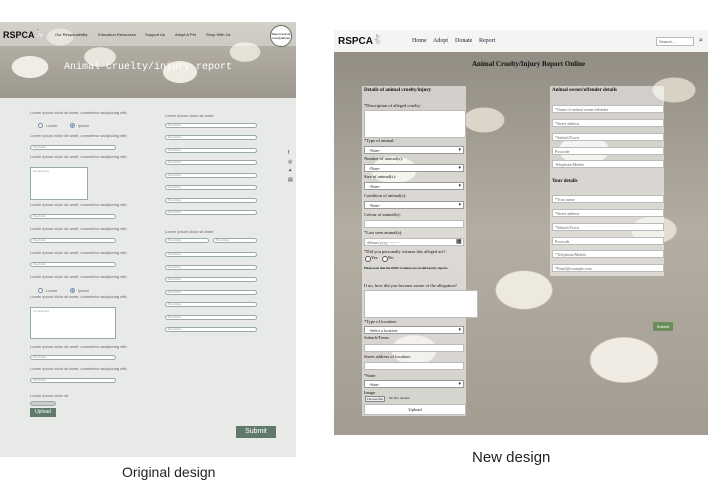  Describe the element at coordinates (375, 399) in the screenshot. I see `choose-file-button: Choose file` at that location.